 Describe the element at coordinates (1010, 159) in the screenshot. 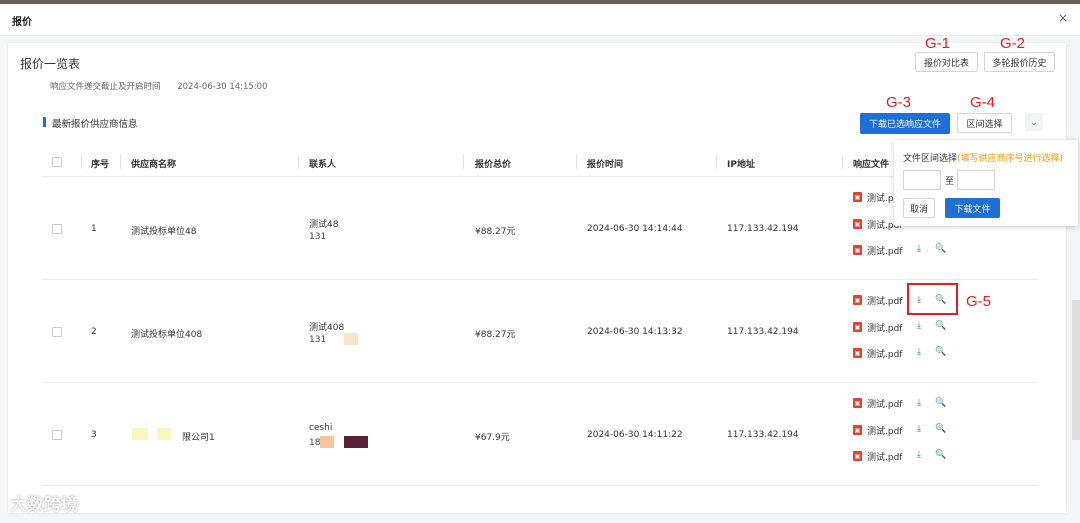

I see `popup-hint: (填写供应商序号进行选择)` at that location.